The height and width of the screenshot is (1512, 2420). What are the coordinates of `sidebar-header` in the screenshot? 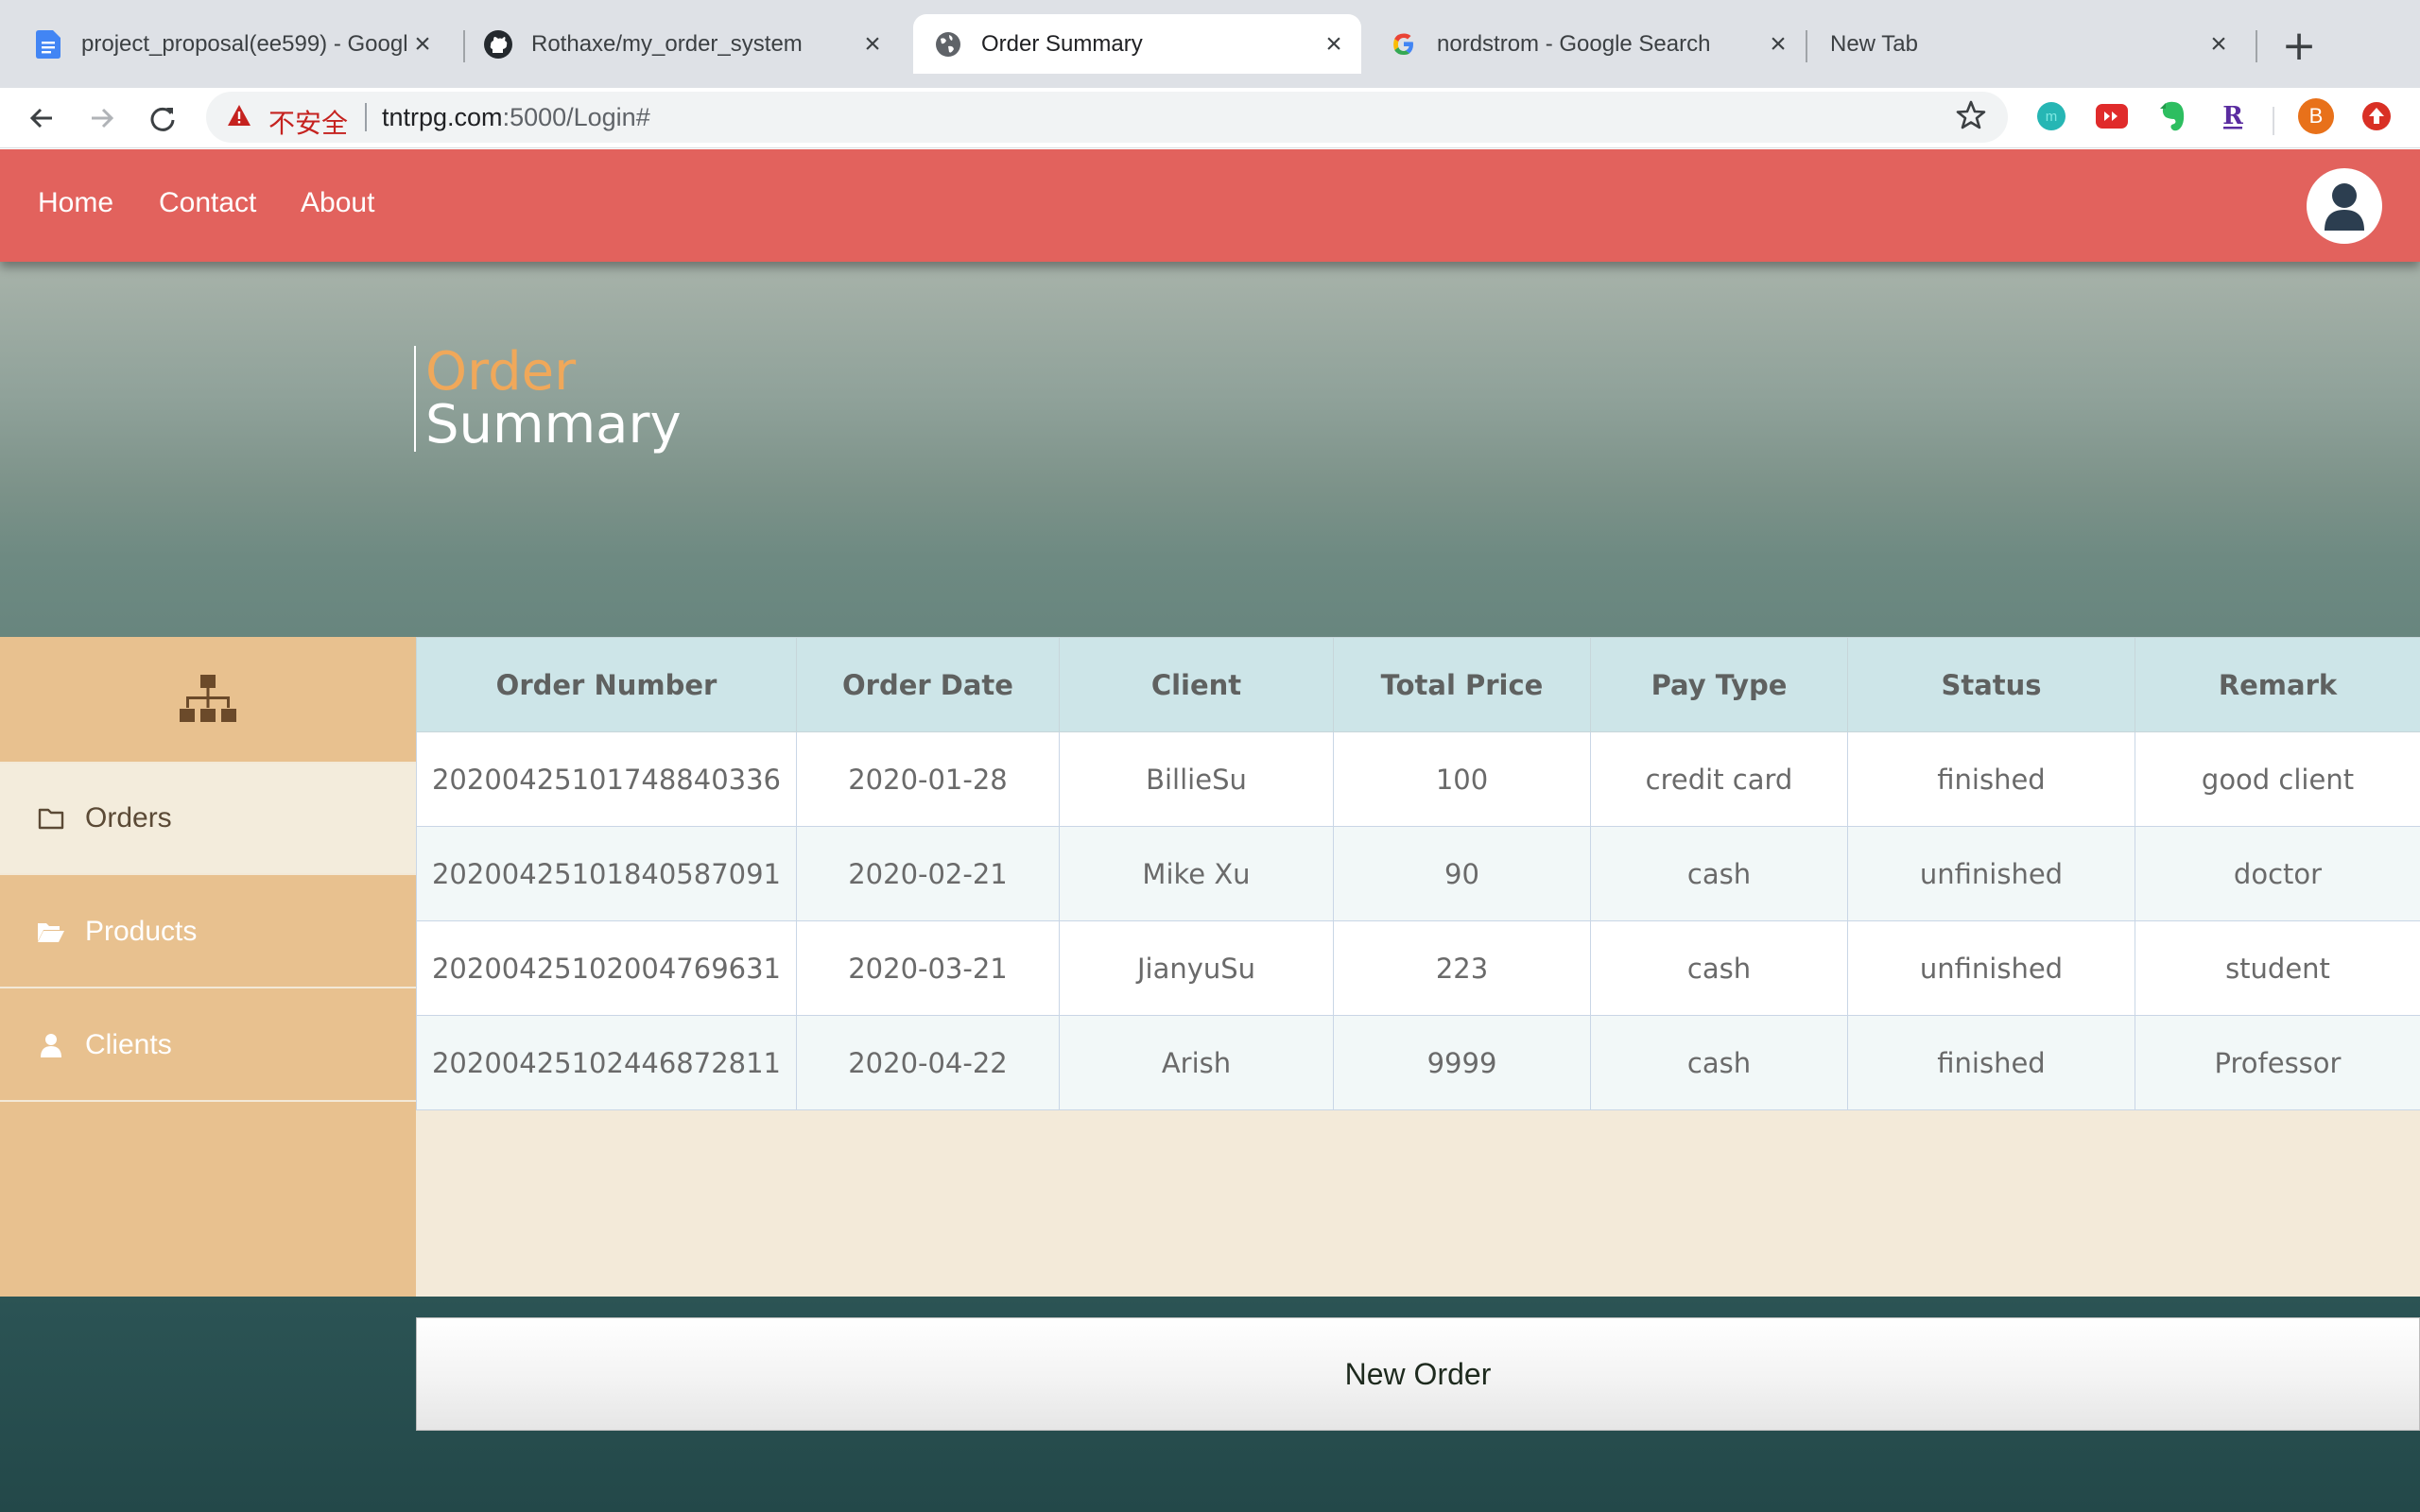 It's located at (208, 700).